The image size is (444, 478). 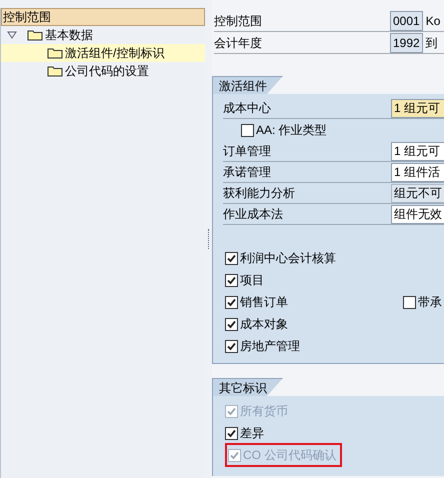 What do you see at coordinates (247, 108) in the screenshot?
I see `field-label: 成本中心` at bounding box center [247, 108].